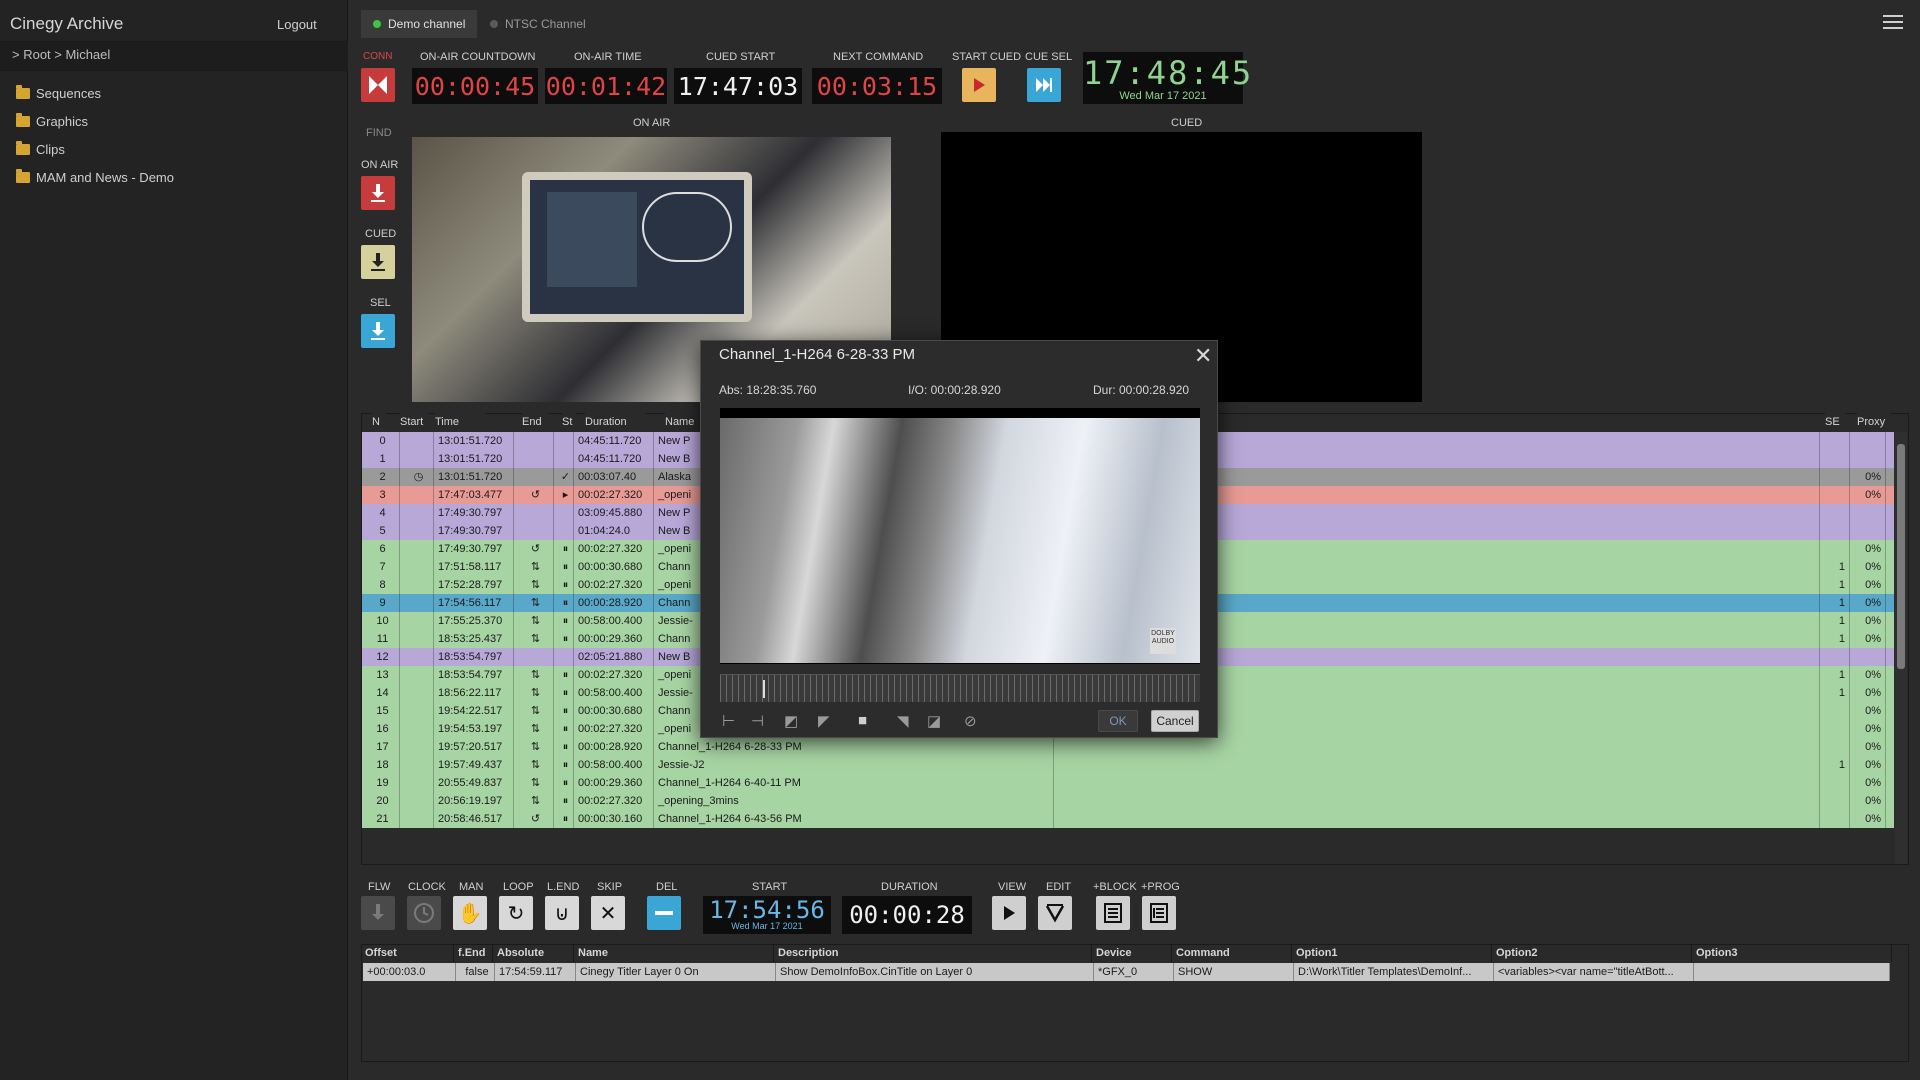  What do you see at coordinates (1134, 972) in the screenshot?
I see `cmd-cell-device: *GFX_0` at bounding box center [1134, 972].